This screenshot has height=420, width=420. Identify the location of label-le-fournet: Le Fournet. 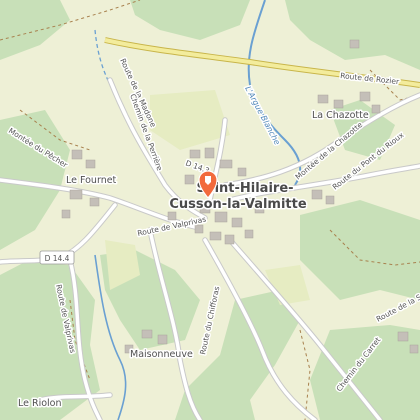
(91, 180).